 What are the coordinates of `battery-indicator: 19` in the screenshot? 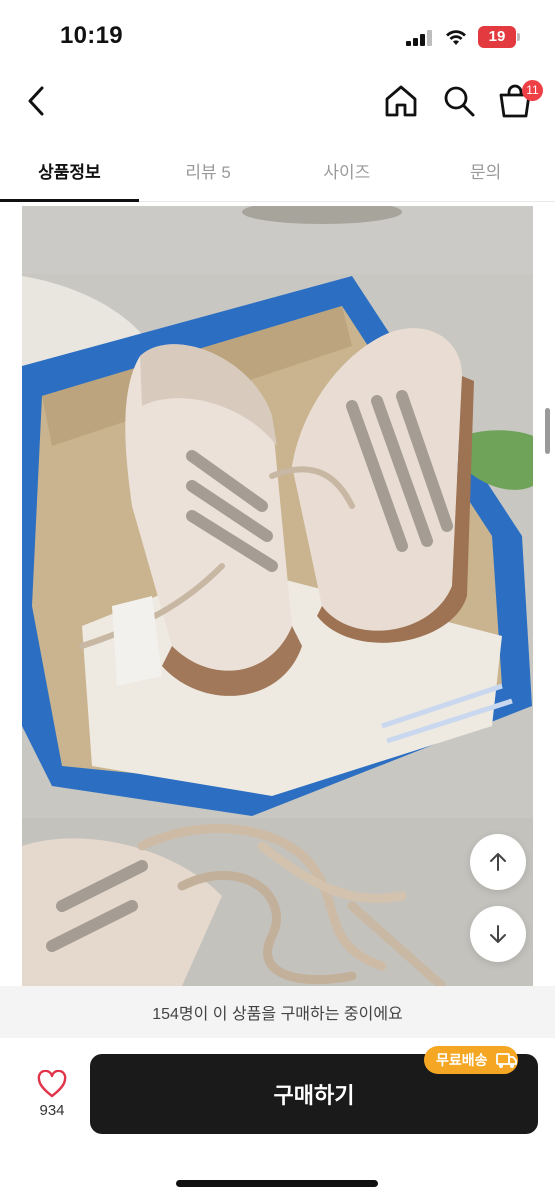 It's located at (497, 37).